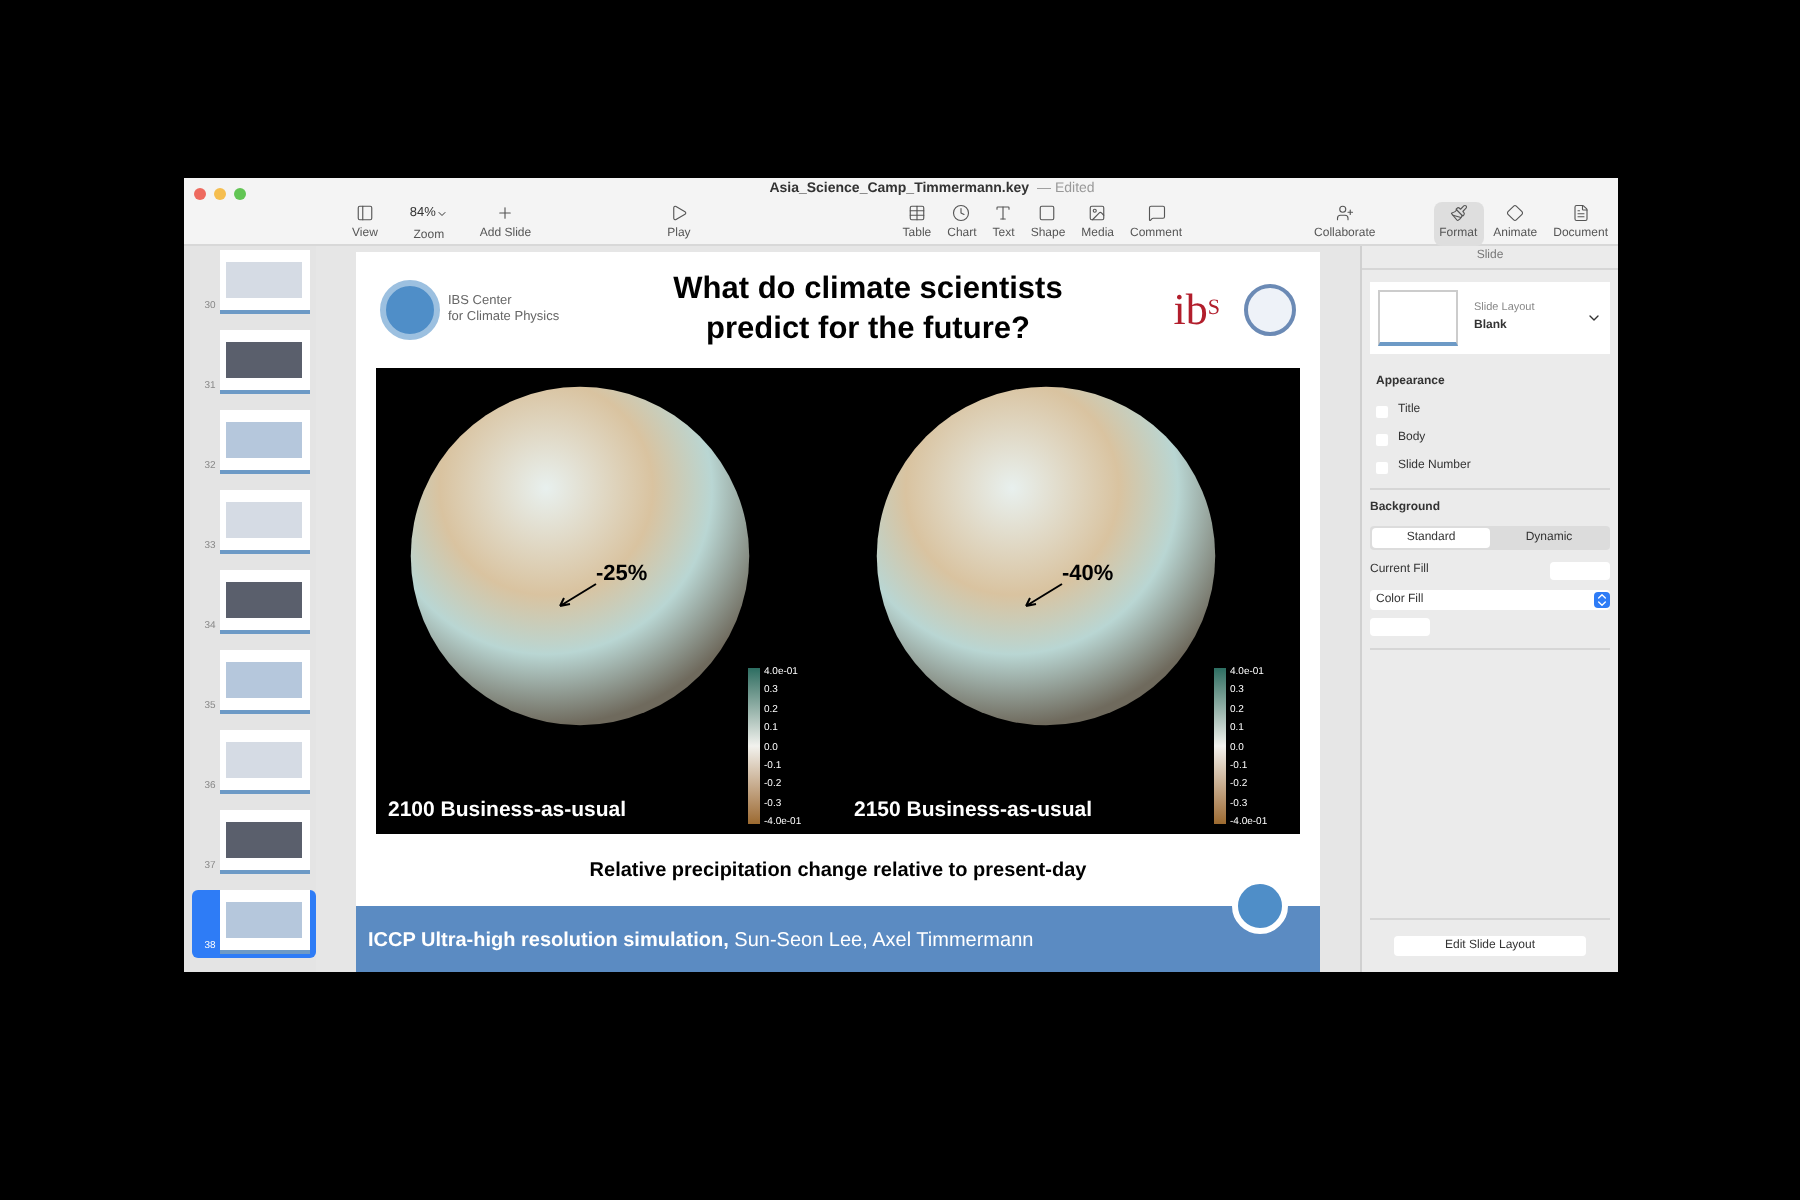  What do you see at coordinates (1003, 213) in the screenshot?
I see `text-box-icon` at bounding box center [1003, 213].